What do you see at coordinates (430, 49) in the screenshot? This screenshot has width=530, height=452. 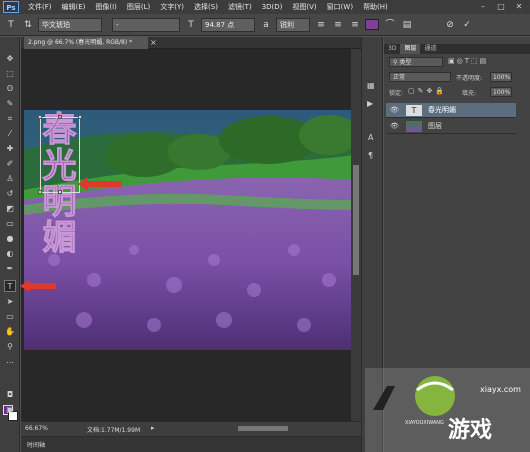 I see `tab-channels: 通道` at bounding box center [430, 49].